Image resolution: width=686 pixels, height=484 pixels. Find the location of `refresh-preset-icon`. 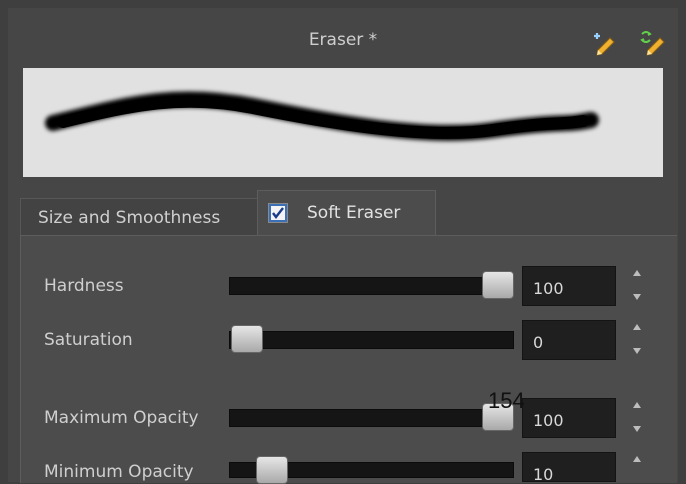

refresh-preset-icon is located at coordinates (652, 42).